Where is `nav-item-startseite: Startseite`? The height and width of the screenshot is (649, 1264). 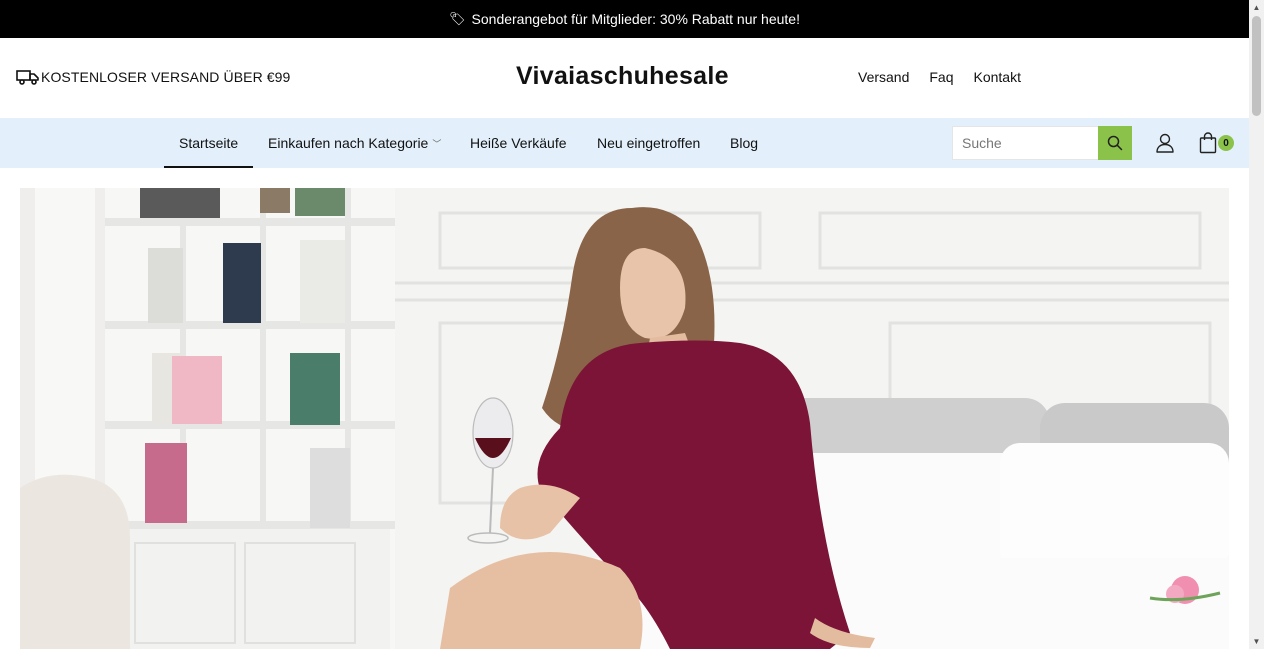 nav-item-startseite: Startseite is located at coordinates (208, 143).